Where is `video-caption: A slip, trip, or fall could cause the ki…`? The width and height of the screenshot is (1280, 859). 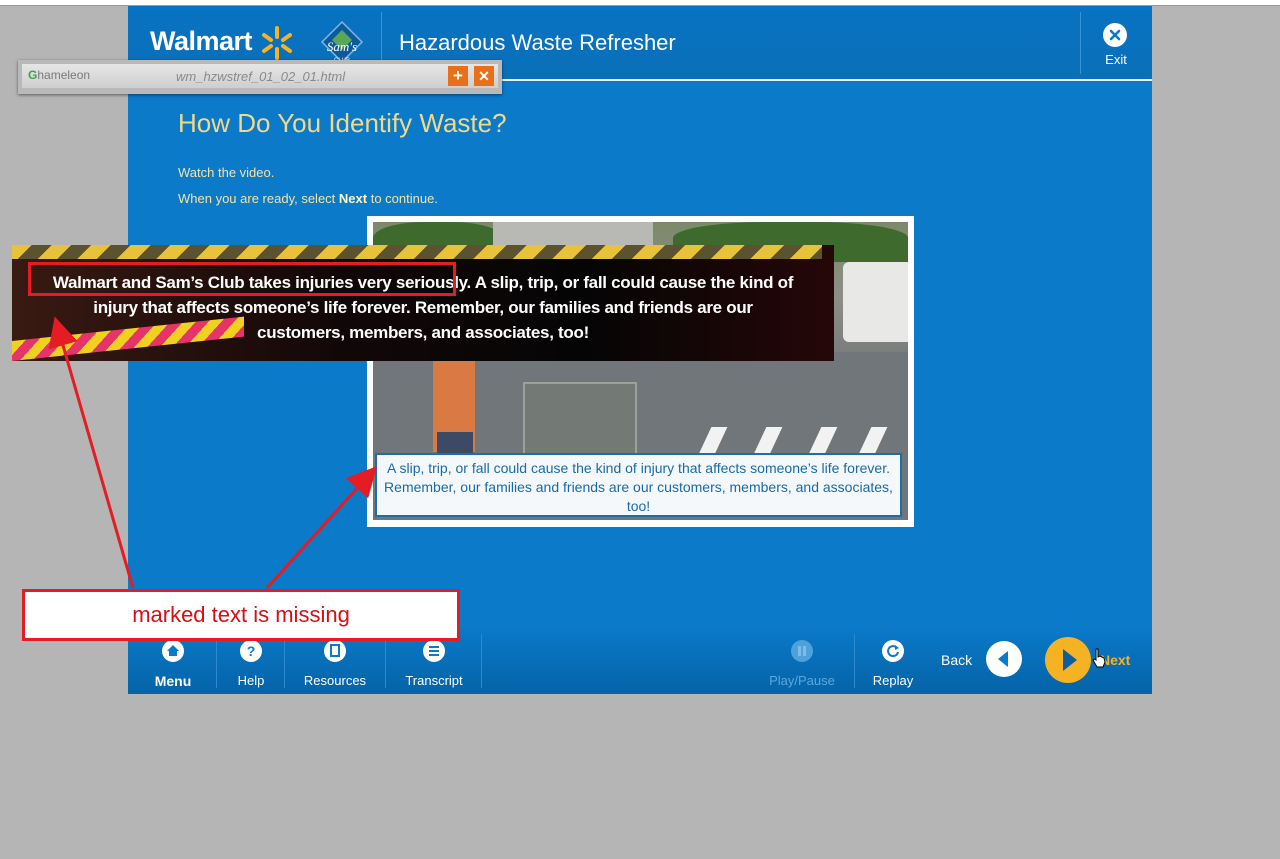 video-caption: A slip, trip, or fall could cause the ki… is located at coordinates (638, 485).